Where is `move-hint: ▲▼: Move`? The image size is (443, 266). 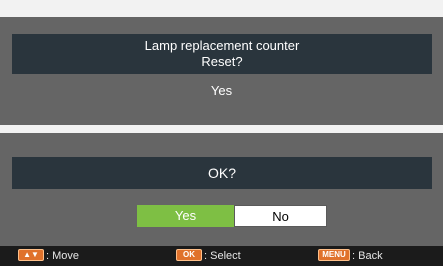 move-hint: ▲▼: Move is located at coordinates (48, 256).